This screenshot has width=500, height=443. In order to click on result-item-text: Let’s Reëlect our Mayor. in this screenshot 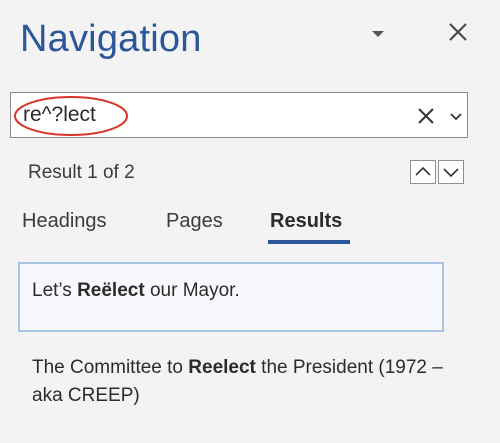, I will do `click(136, 290)`.